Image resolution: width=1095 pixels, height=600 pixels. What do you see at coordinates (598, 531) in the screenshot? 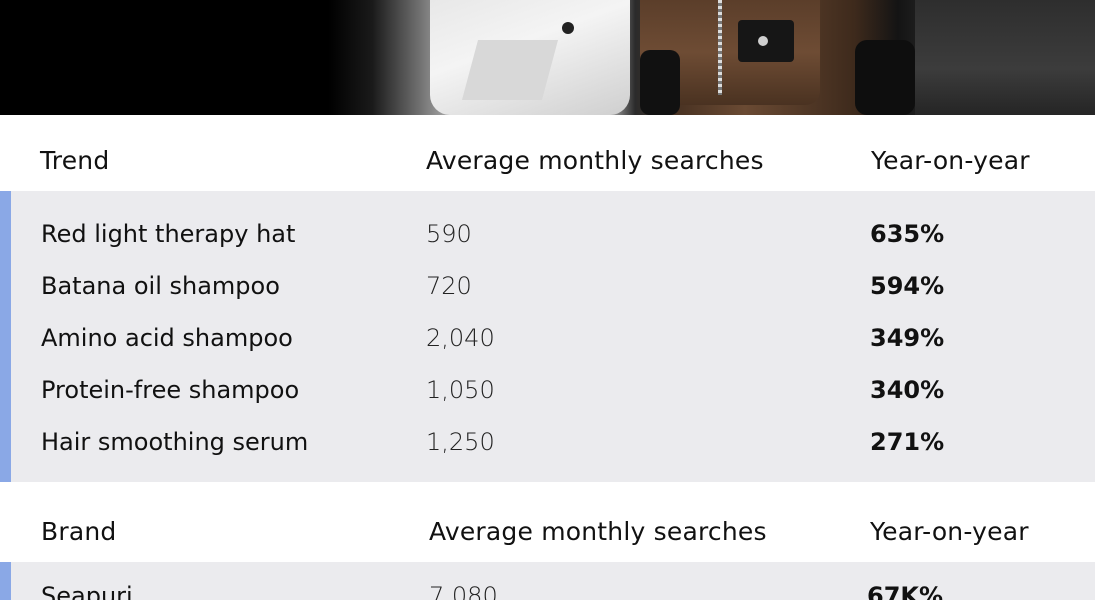
I see `brand-header-searches: Average monthly searches` at bounding box center [598, 531].